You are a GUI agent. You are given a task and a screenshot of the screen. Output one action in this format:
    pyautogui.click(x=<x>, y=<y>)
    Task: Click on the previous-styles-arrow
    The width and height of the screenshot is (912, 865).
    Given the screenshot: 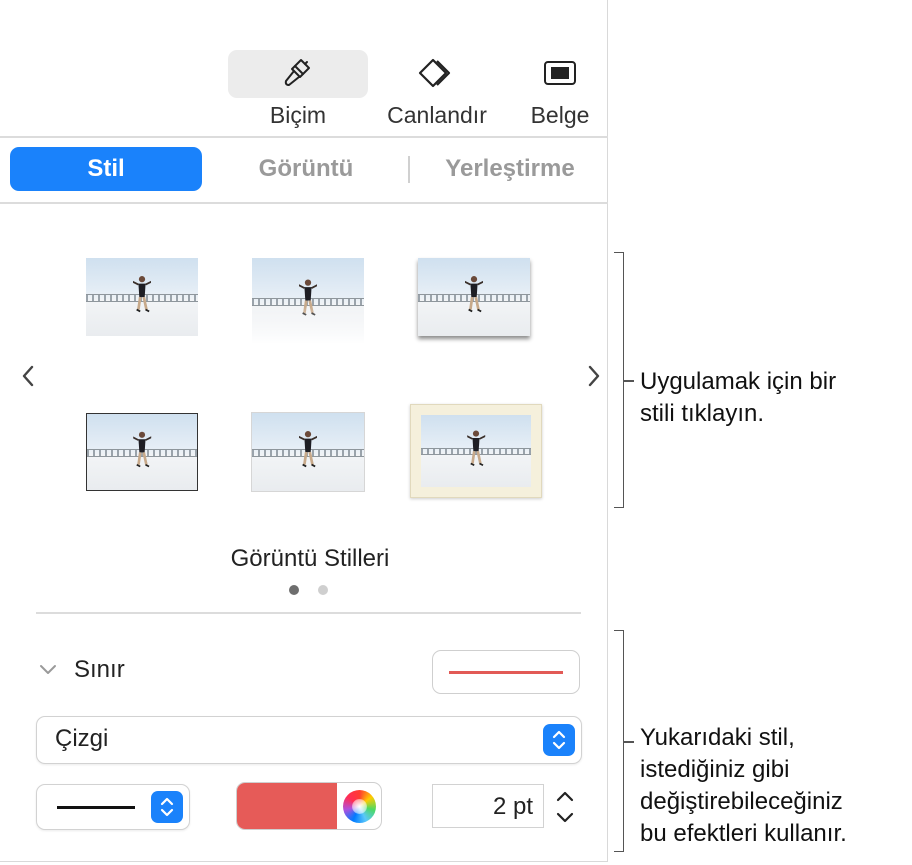 What is the action you would take?
    pyautogui.click(x=28, y=376)
    